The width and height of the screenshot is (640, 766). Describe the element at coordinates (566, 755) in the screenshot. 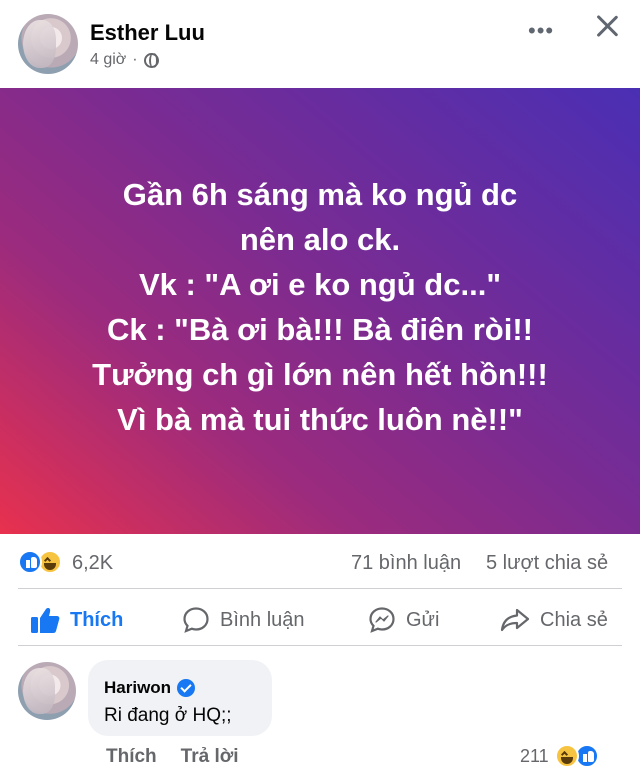

I see `haha-reaction-icon` at that location.